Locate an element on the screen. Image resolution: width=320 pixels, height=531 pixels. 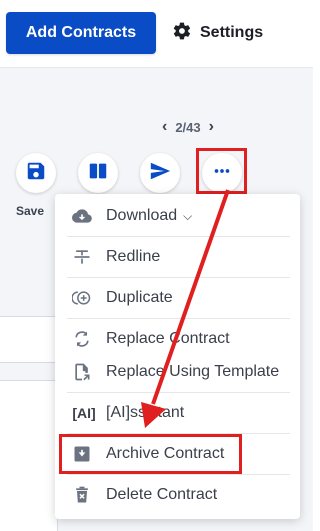
menu-item-redline: Redline is located at coordinates (177, 257).